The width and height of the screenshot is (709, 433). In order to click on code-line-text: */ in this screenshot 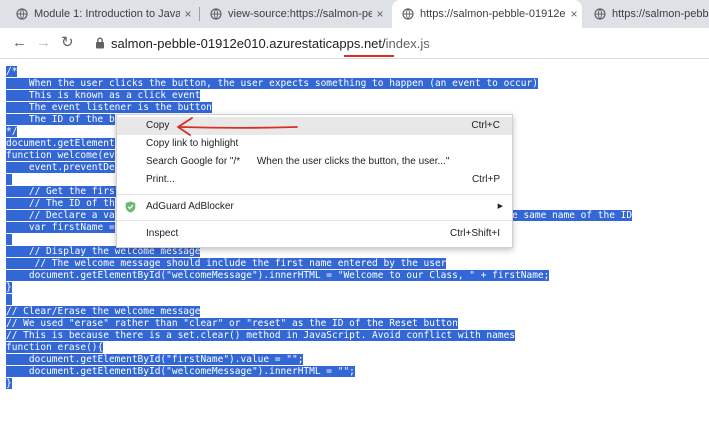, I will do `click(12, 131)`.